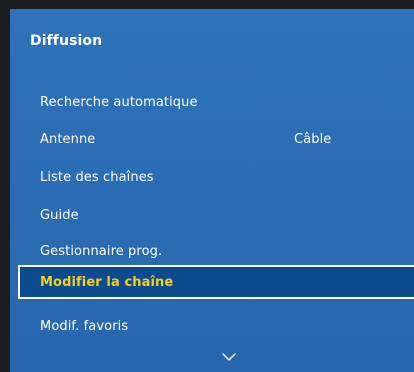 Image resolution: width=414 pixels, height=372 pixels. I want to click on menu-title: Diffusion, so click(66, 41).